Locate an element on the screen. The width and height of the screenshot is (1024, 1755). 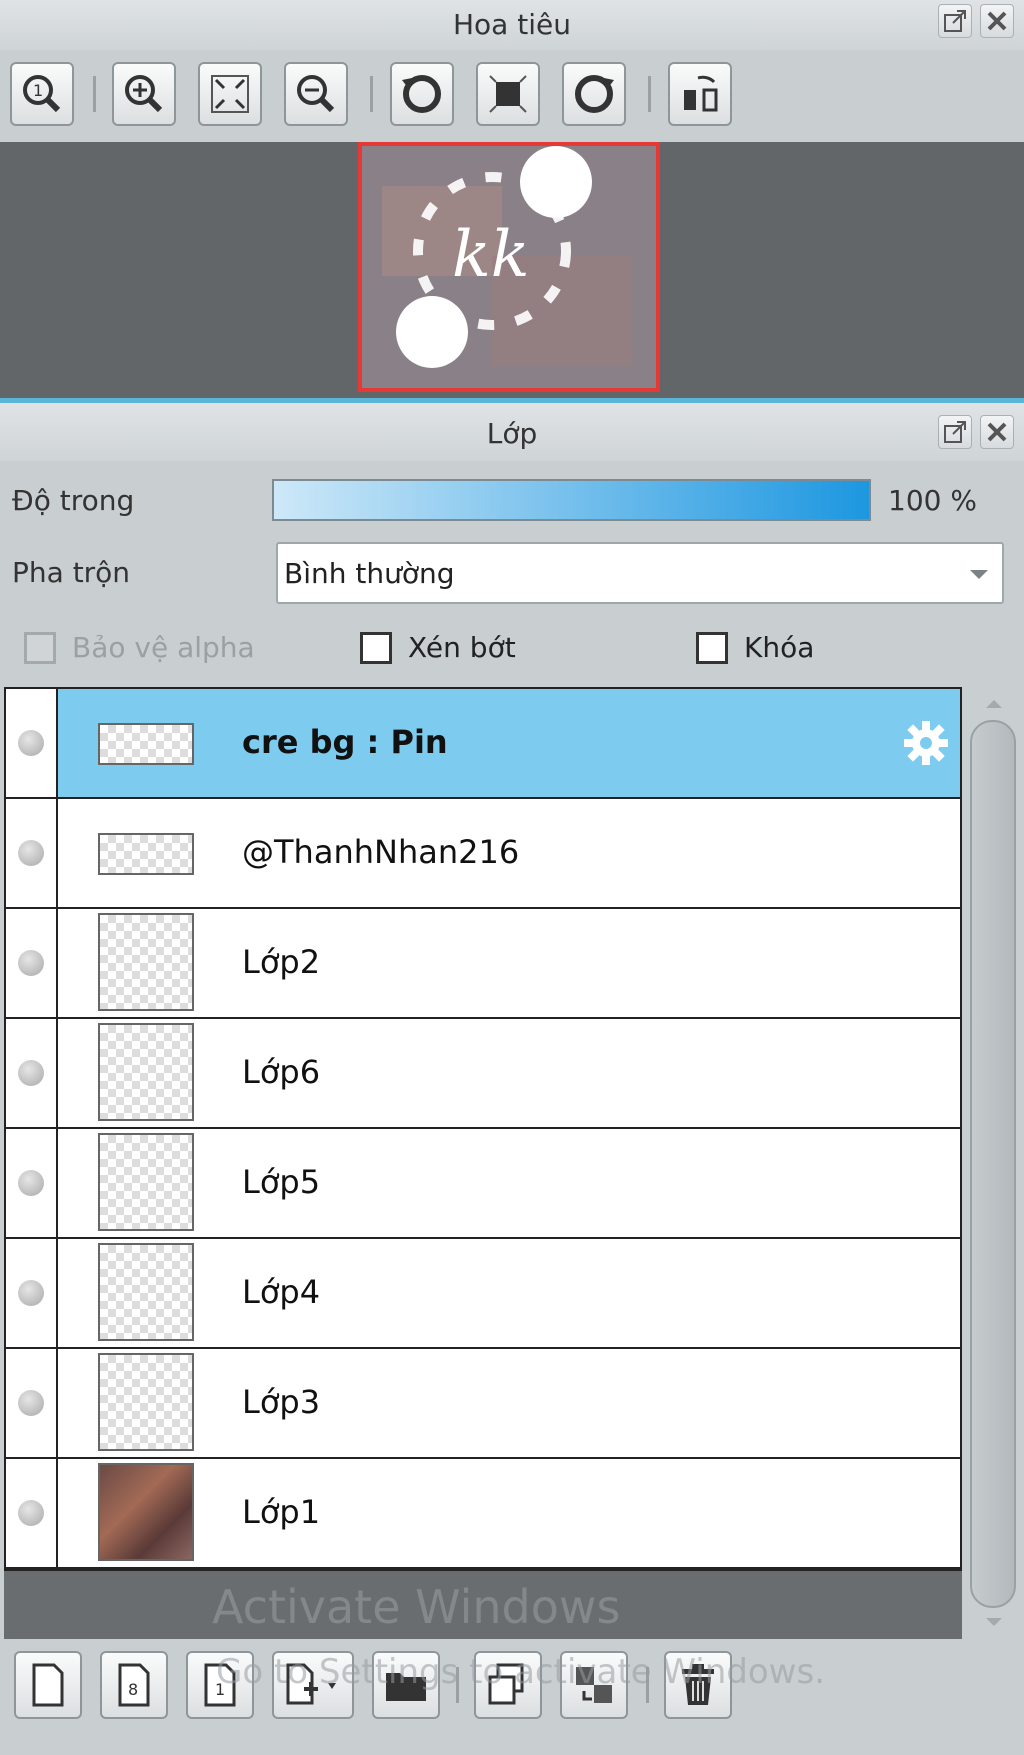
navigator-toolbar: 1 is located at coordinates (512, 96).